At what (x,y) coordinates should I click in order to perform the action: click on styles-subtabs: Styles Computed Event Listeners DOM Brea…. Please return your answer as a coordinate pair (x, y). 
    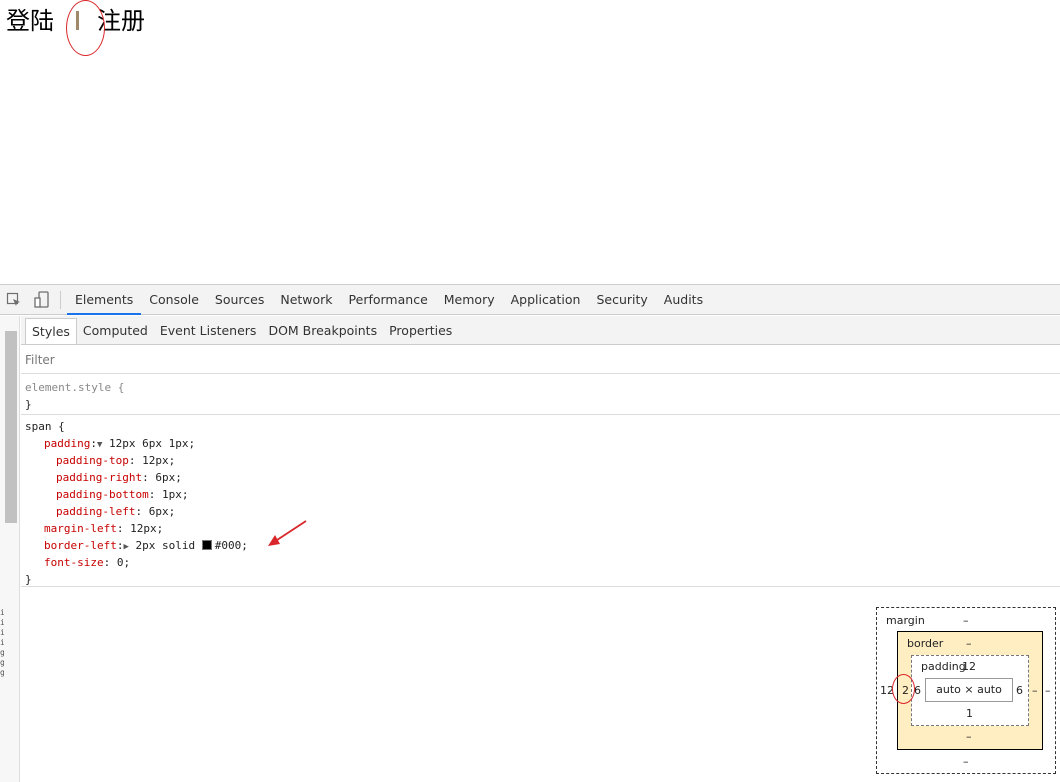
    Looking at the image, I should click on (540, 330).